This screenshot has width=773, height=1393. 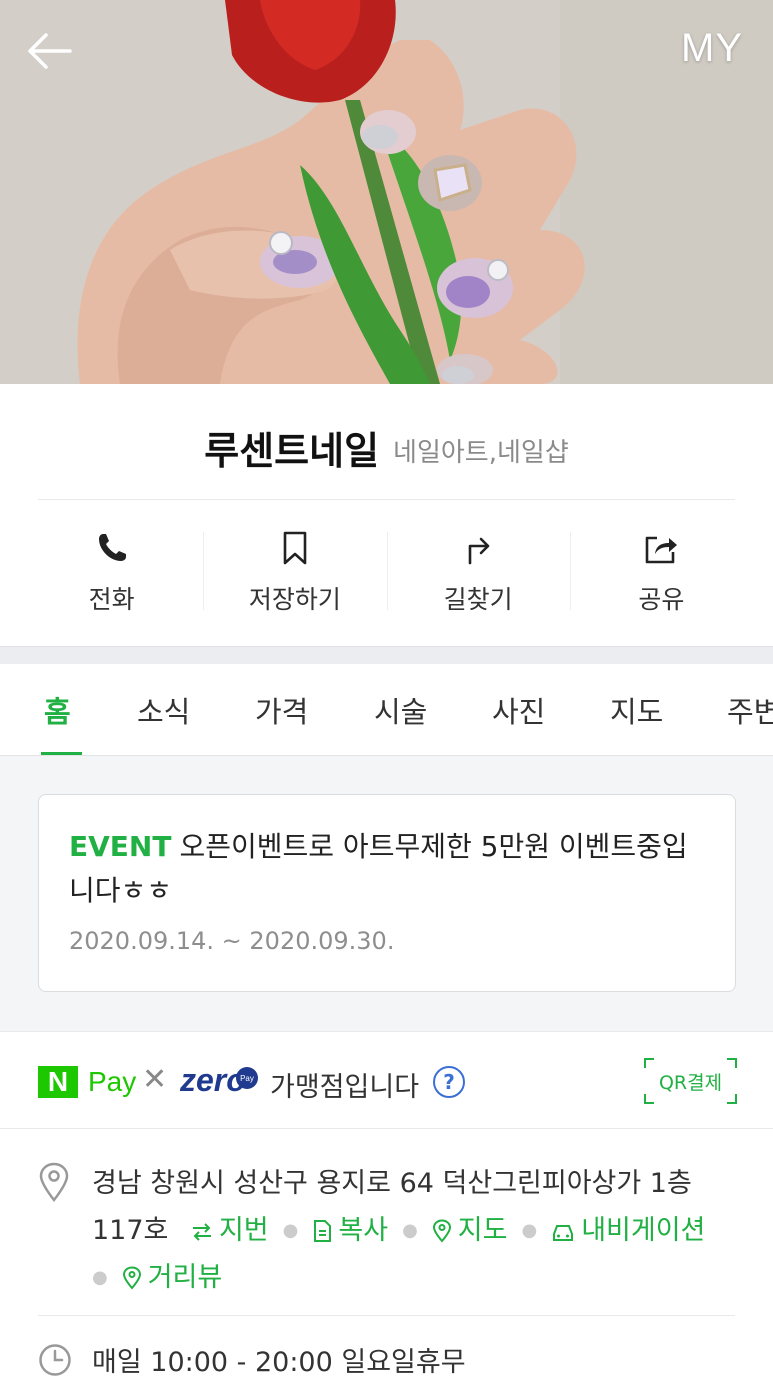 I want to click on tab-treatment: 시술, so click(x=400, y=710).